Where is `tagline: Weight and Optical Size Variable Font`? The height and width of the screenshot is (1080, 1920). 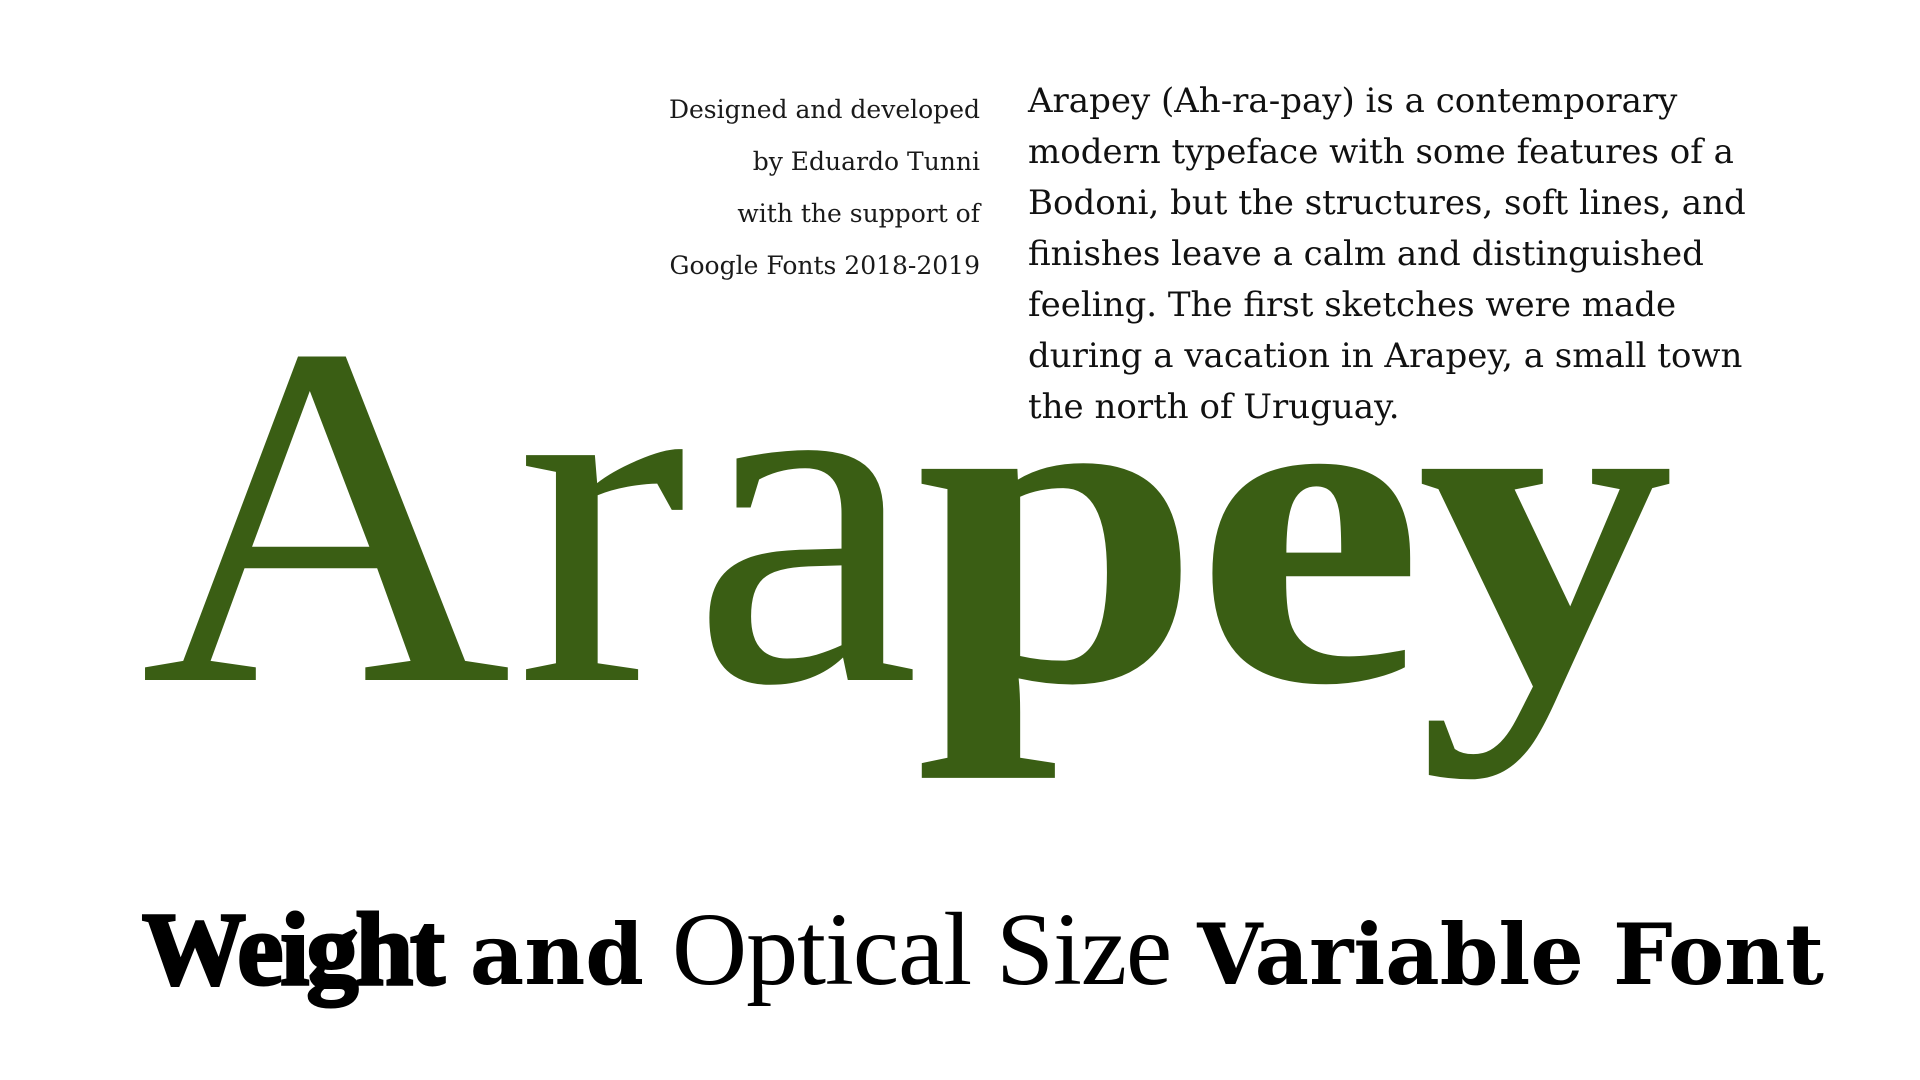
tagline: Weight and Optical Size Variable Font is located at coordinates (982, 949).